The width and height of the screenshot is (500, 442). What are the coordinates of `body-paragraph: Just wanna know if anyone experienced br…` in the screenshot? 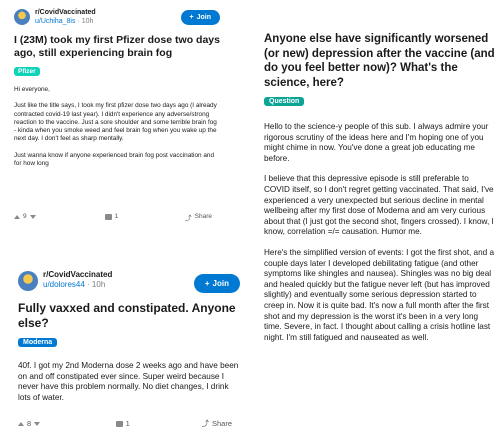 It's located at (114, 159).